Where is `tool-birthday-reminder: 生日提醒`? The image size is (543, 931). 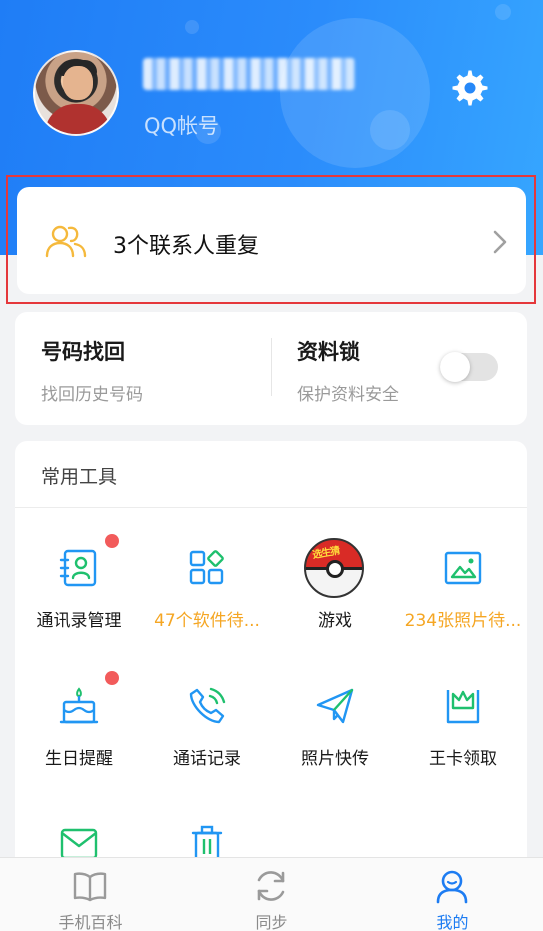
tool-birthday-reminder: 生日提醒 is located at coordinates (79, 746).